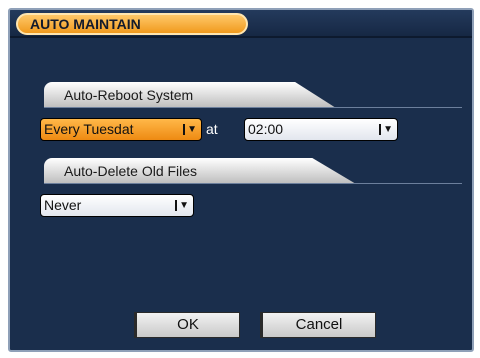  I want to click on ok-button: OK, so click(187, 325).